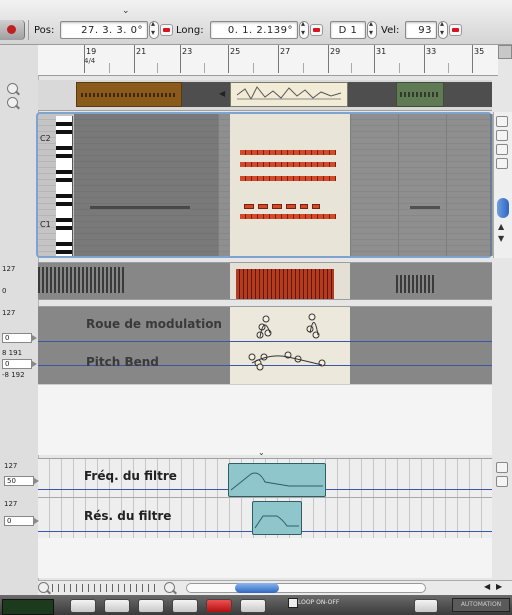 This screenshot has width=512, height=615. What do you see at coordinates (104, 30) in the screenshot?
I see `pos-field: 27. 3. 3. 0°` at bounding box center [104, 30].